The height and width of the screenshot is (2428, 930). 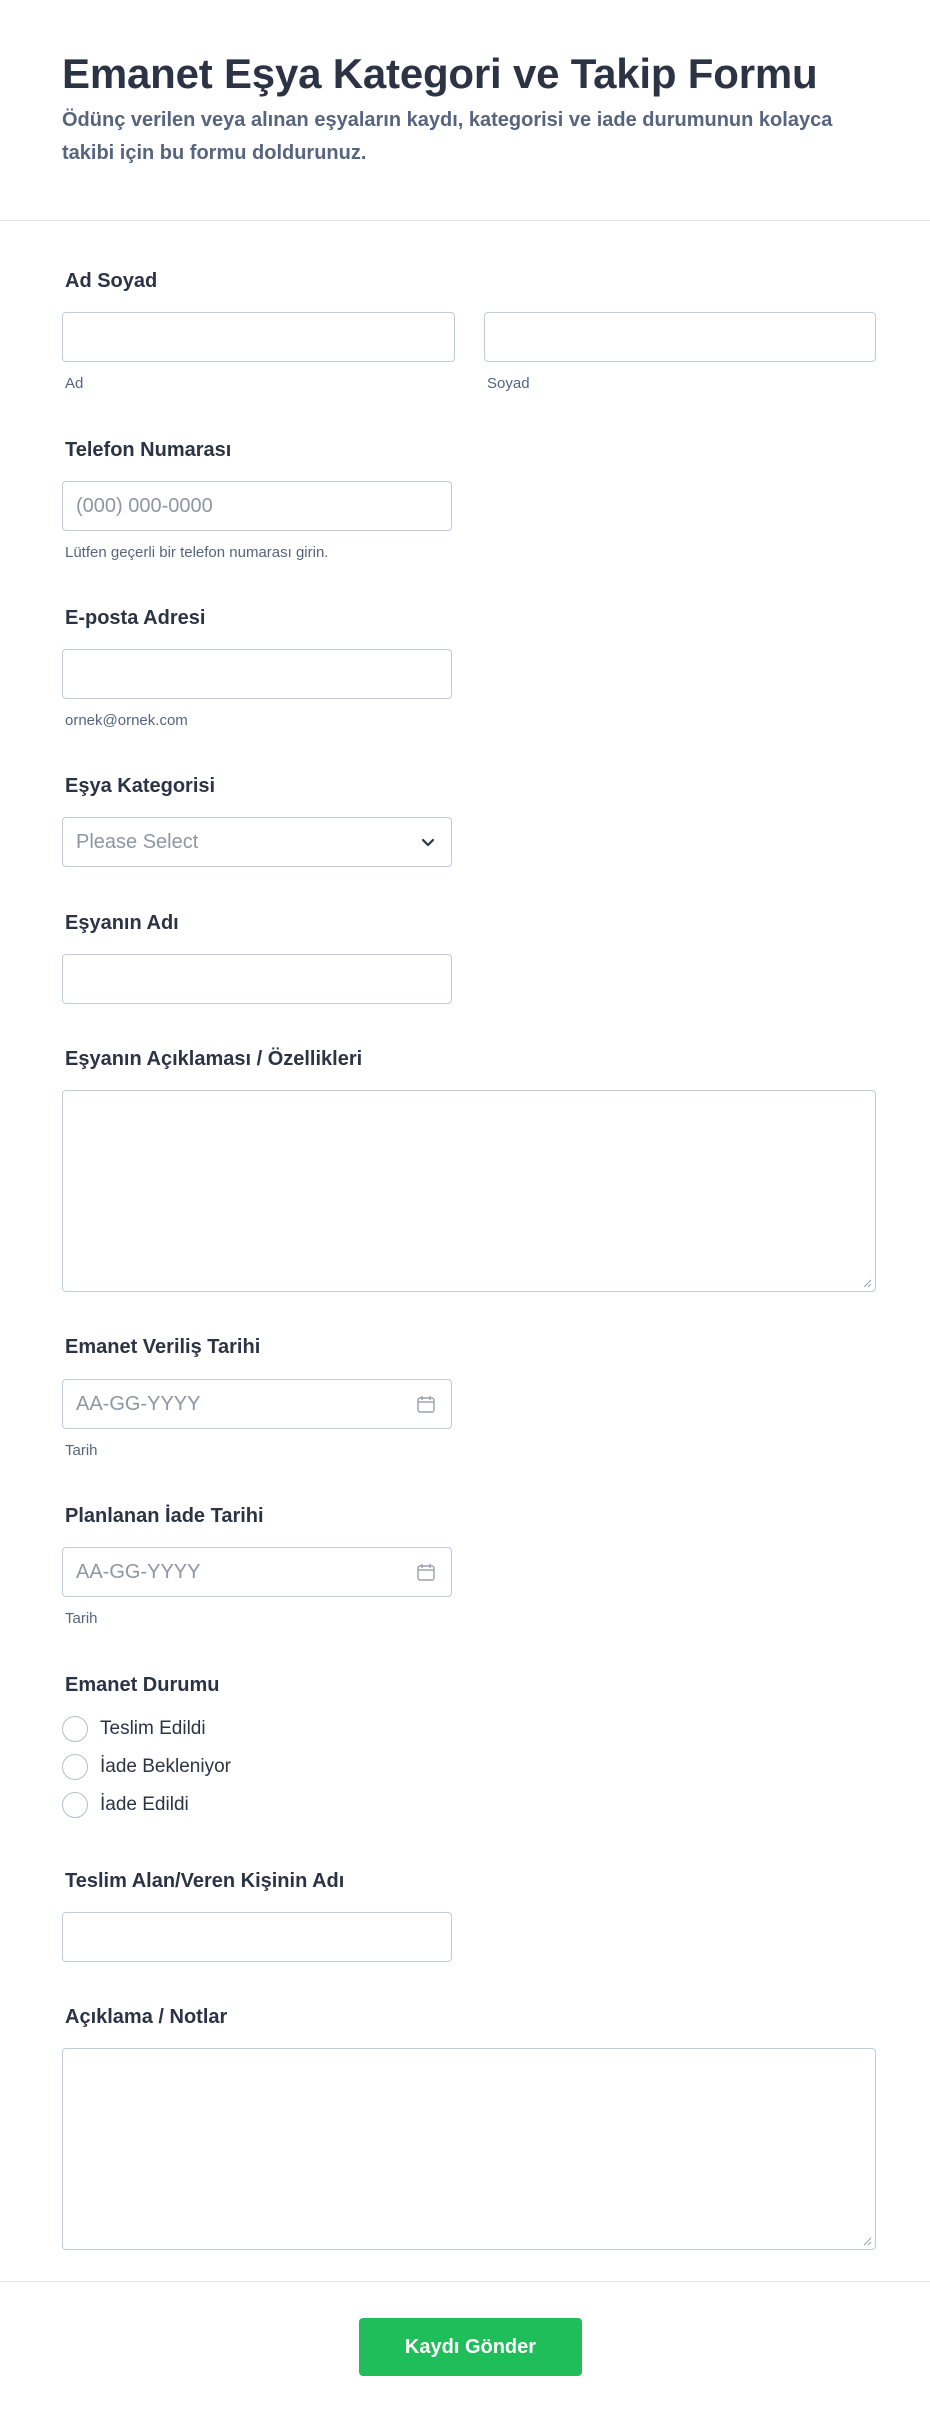 I want to click on lend-date-label: Emanet Veriliş Tarihi, so click(x=163, y=1347).